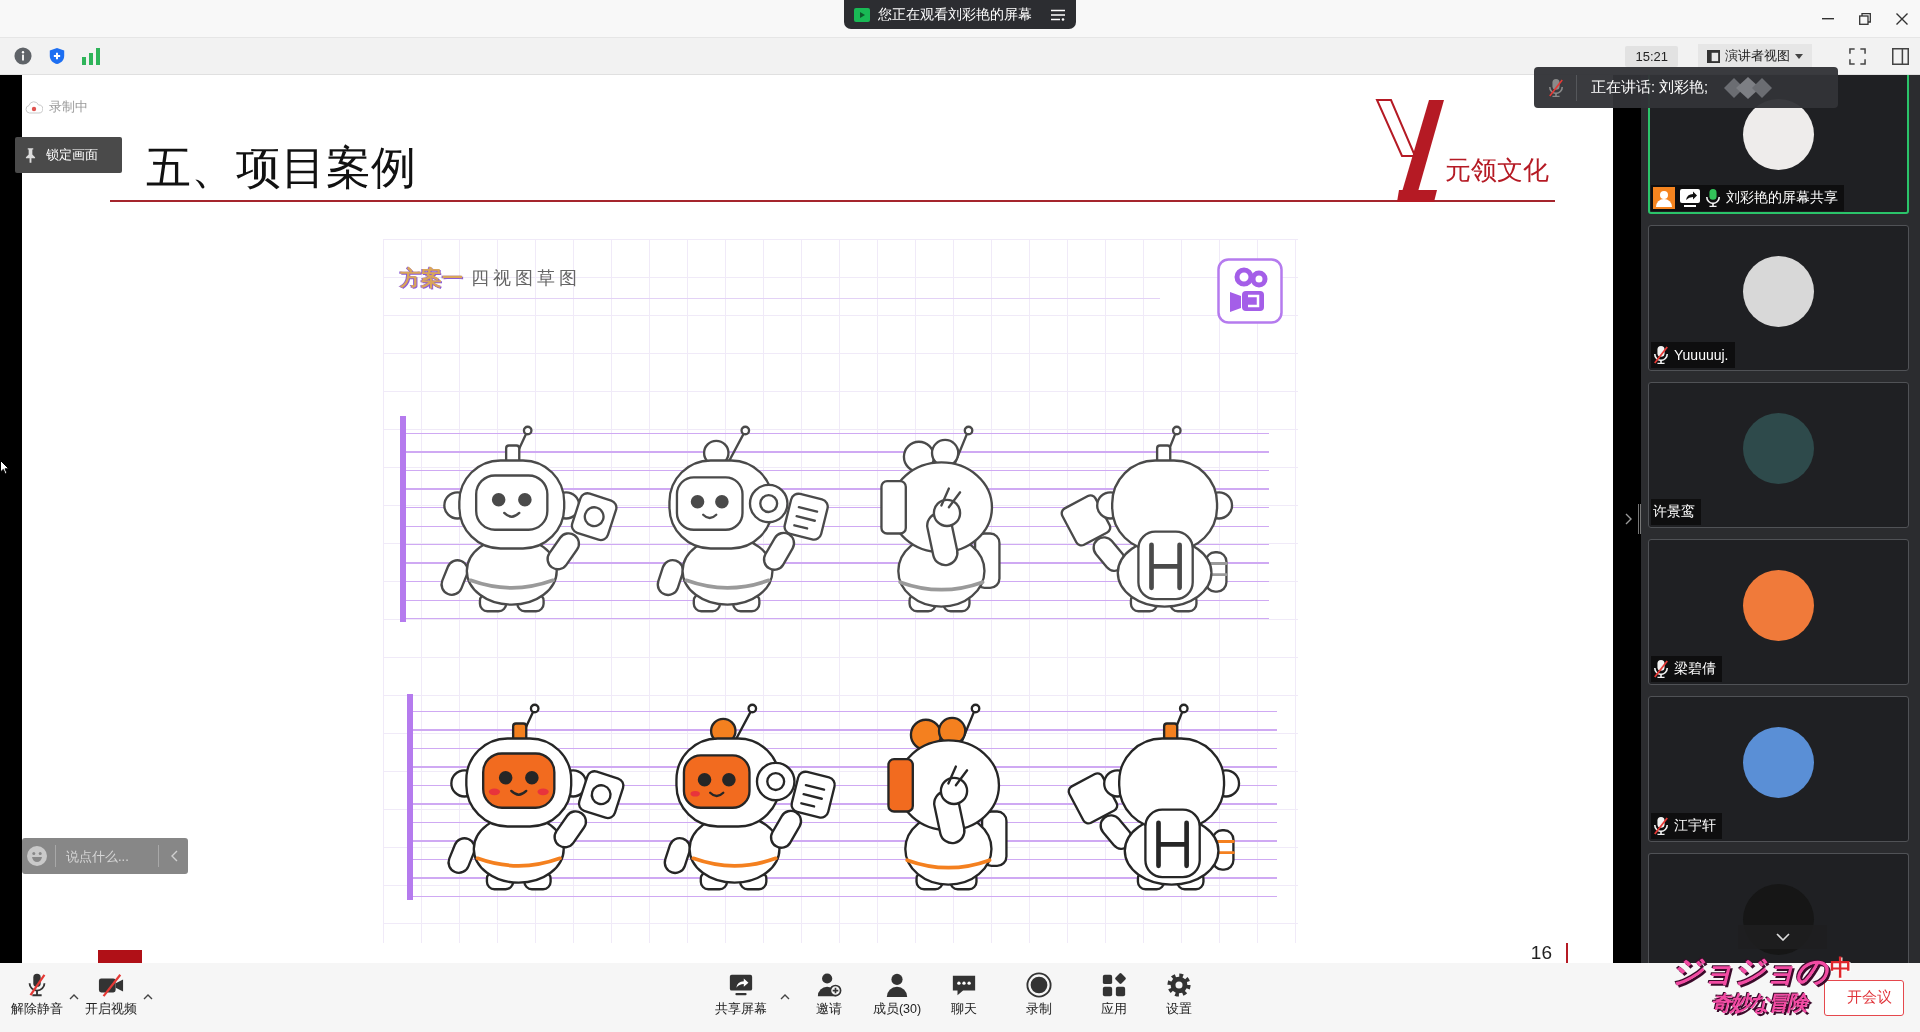  Describe the element at coordinates (120, 956) in the screenshot. I see `footer-bar` at that location.